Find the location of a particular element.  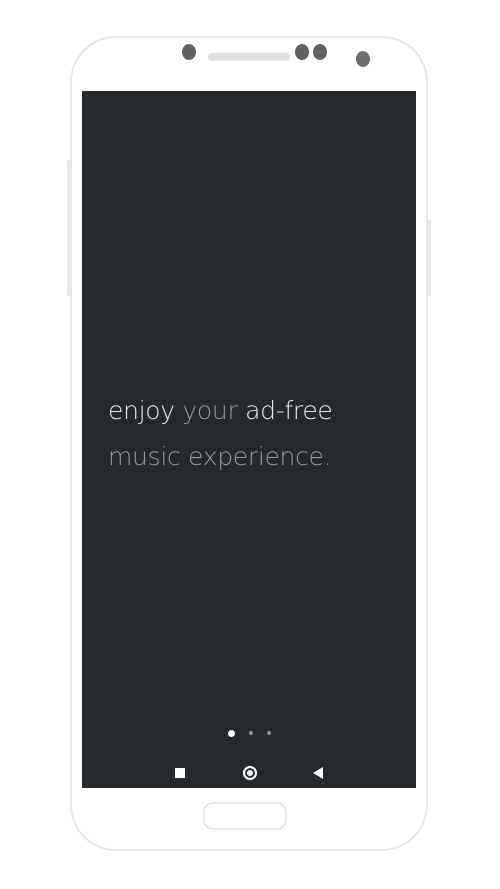

recents-button is located at coordinates (180, 773).